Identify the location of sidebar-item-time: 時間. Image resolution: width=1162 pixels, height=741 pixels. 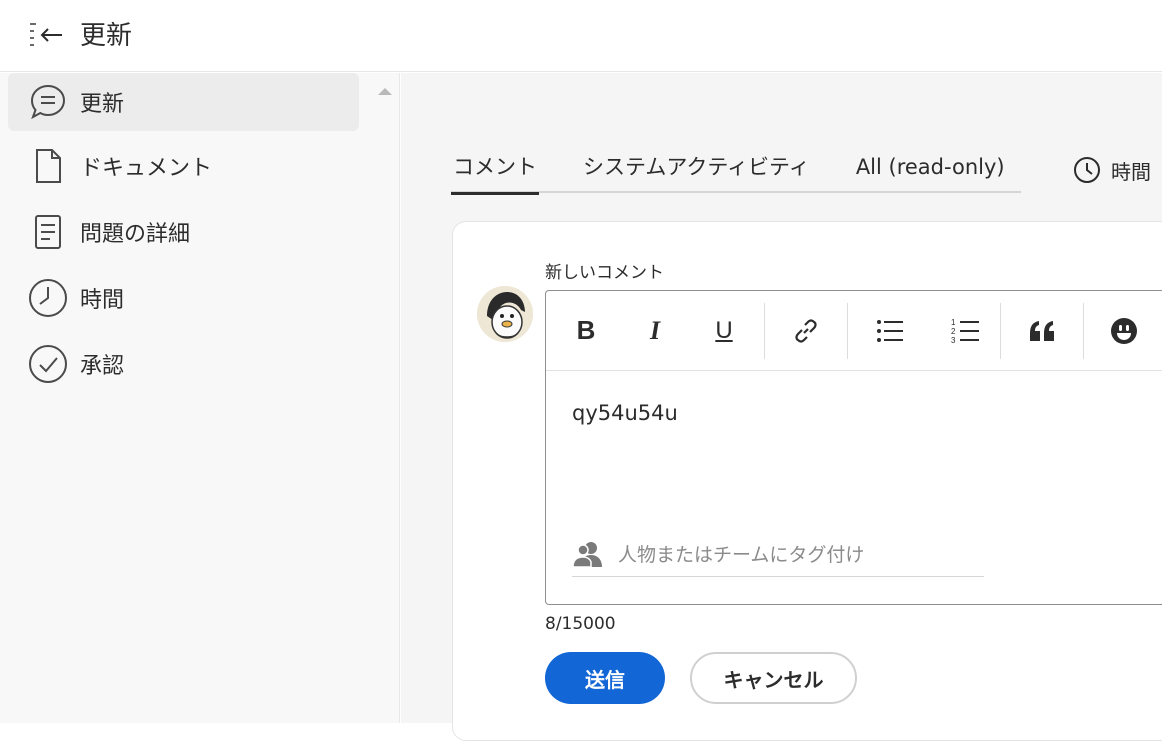
(183, 298).